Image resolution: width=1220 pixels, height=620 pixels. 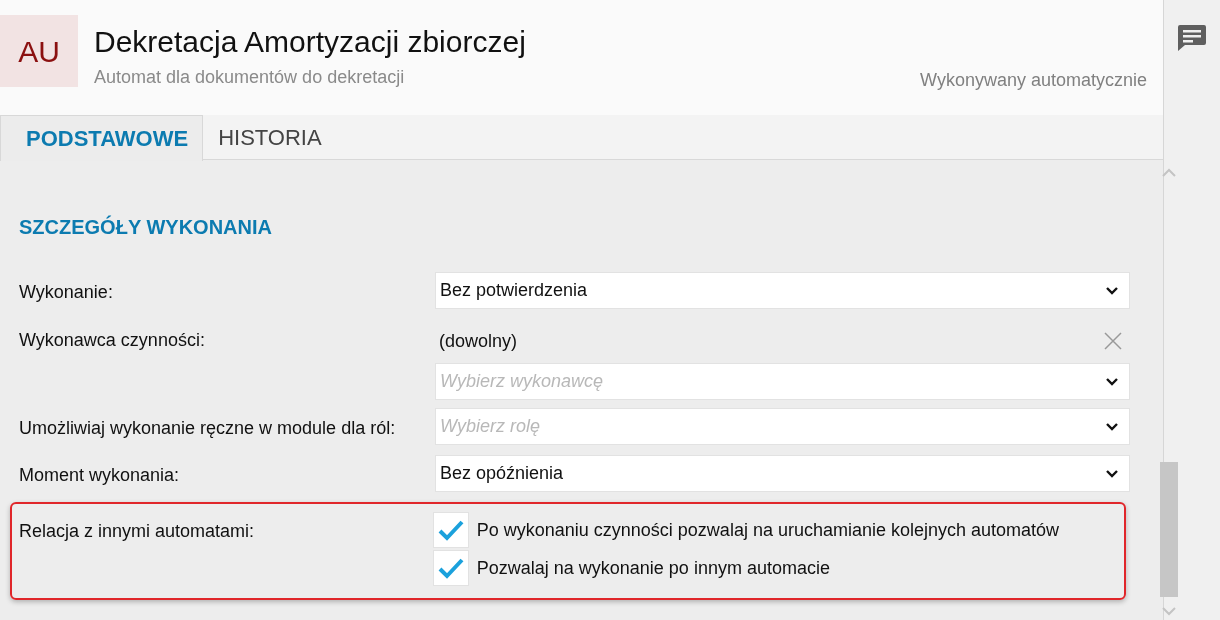 I want to click on comment-icon, so click(x=1192, y=38).